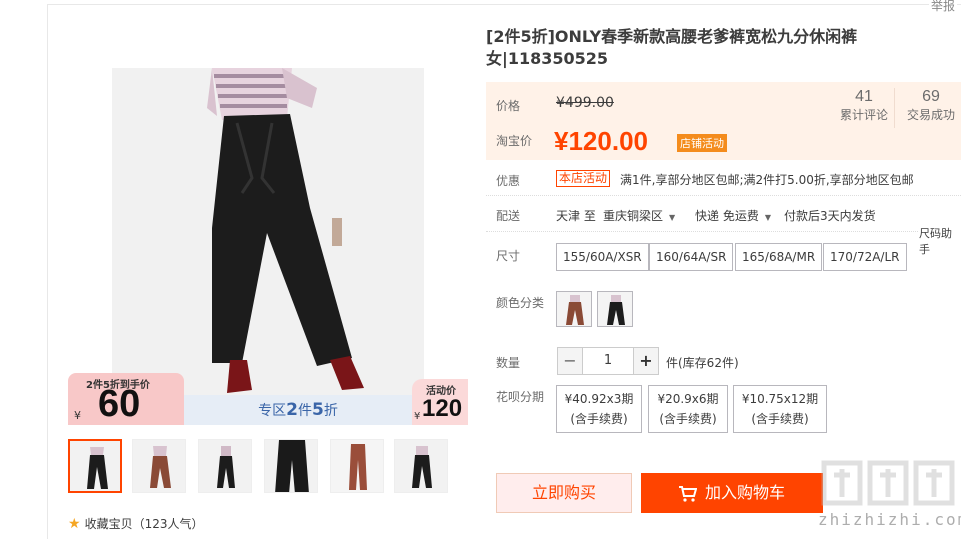 This screenshot has height=539, width=961. I want to click on add-to-cart-button: 加入购物车, so click(732, 493).